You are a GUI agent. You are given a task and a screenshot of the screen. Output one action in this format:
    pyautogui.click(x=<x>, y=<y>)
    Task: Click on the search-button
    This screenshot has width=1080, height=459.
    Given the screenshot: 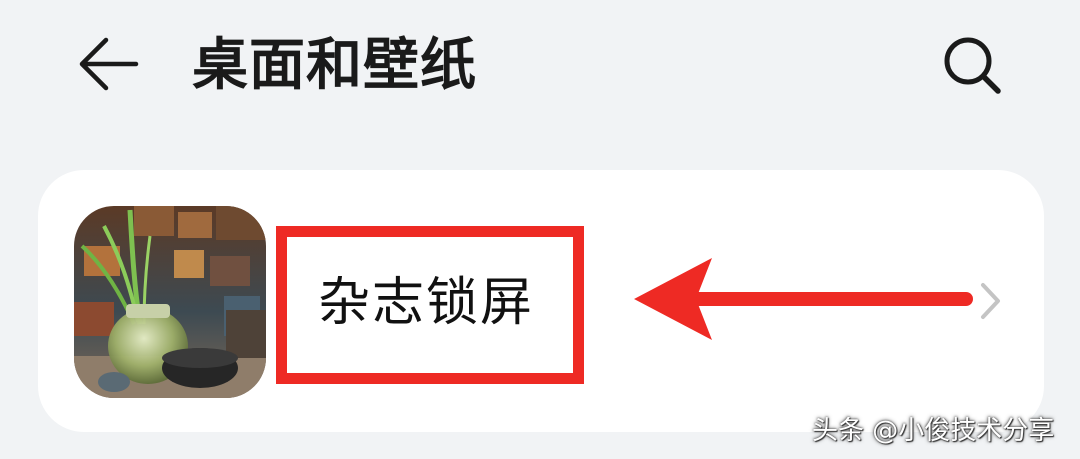 What is the action you would take?
    pyautogui.click(x=973, y=65)
    